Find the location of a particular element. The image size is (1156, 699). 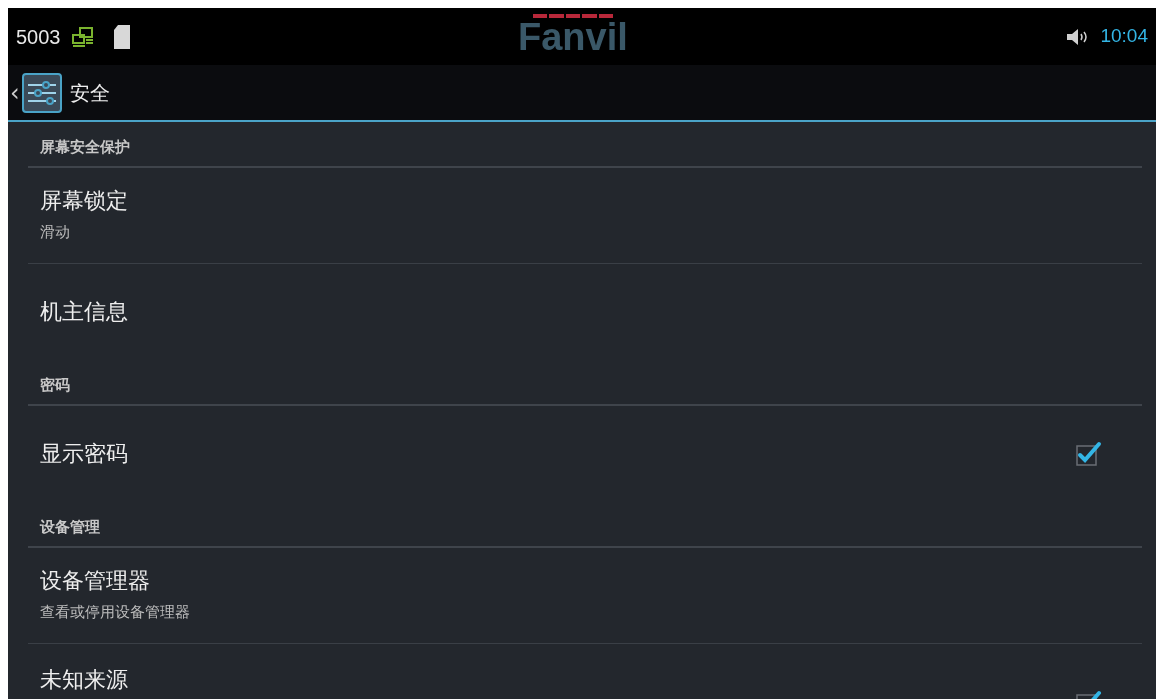

row-summary: 查看或停用设备管理器 is located at coordinates (115, 613).